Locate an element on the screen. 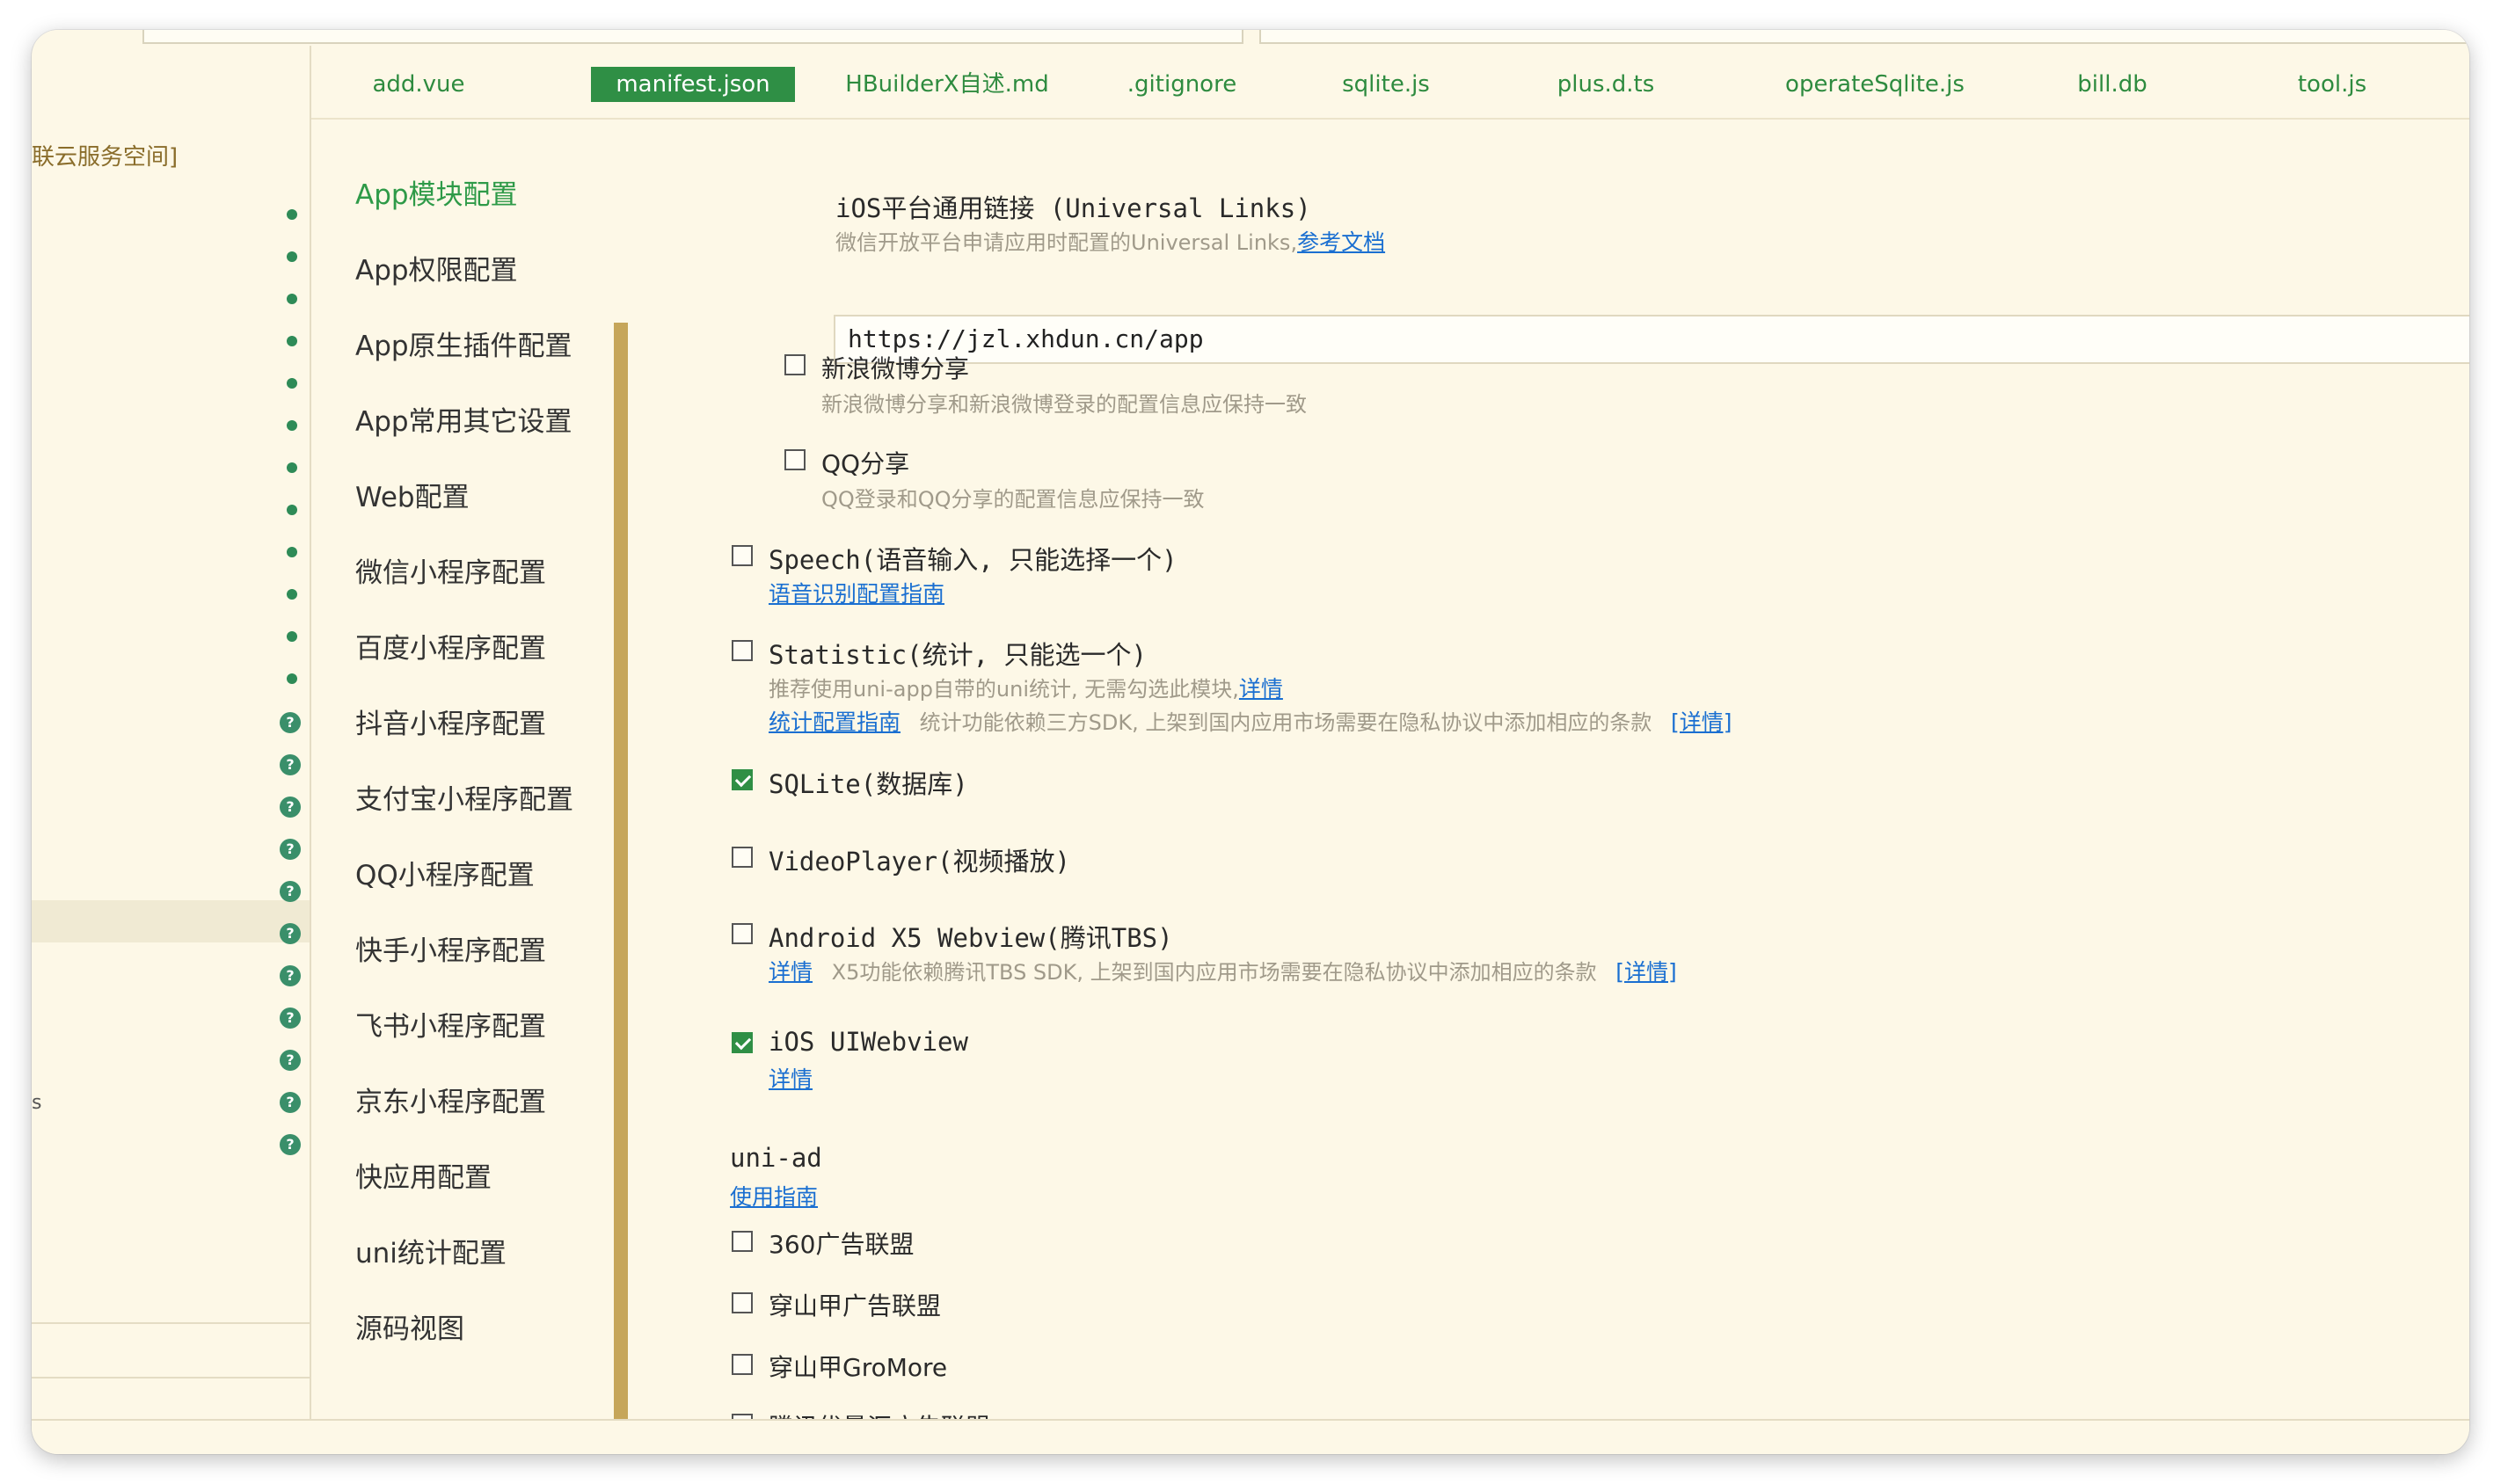 The width and height of the screenshot is (2501, 1484). universal-links-title: iOS平台通用链接 (Universal Links) is located at coordinates (1073, 208).